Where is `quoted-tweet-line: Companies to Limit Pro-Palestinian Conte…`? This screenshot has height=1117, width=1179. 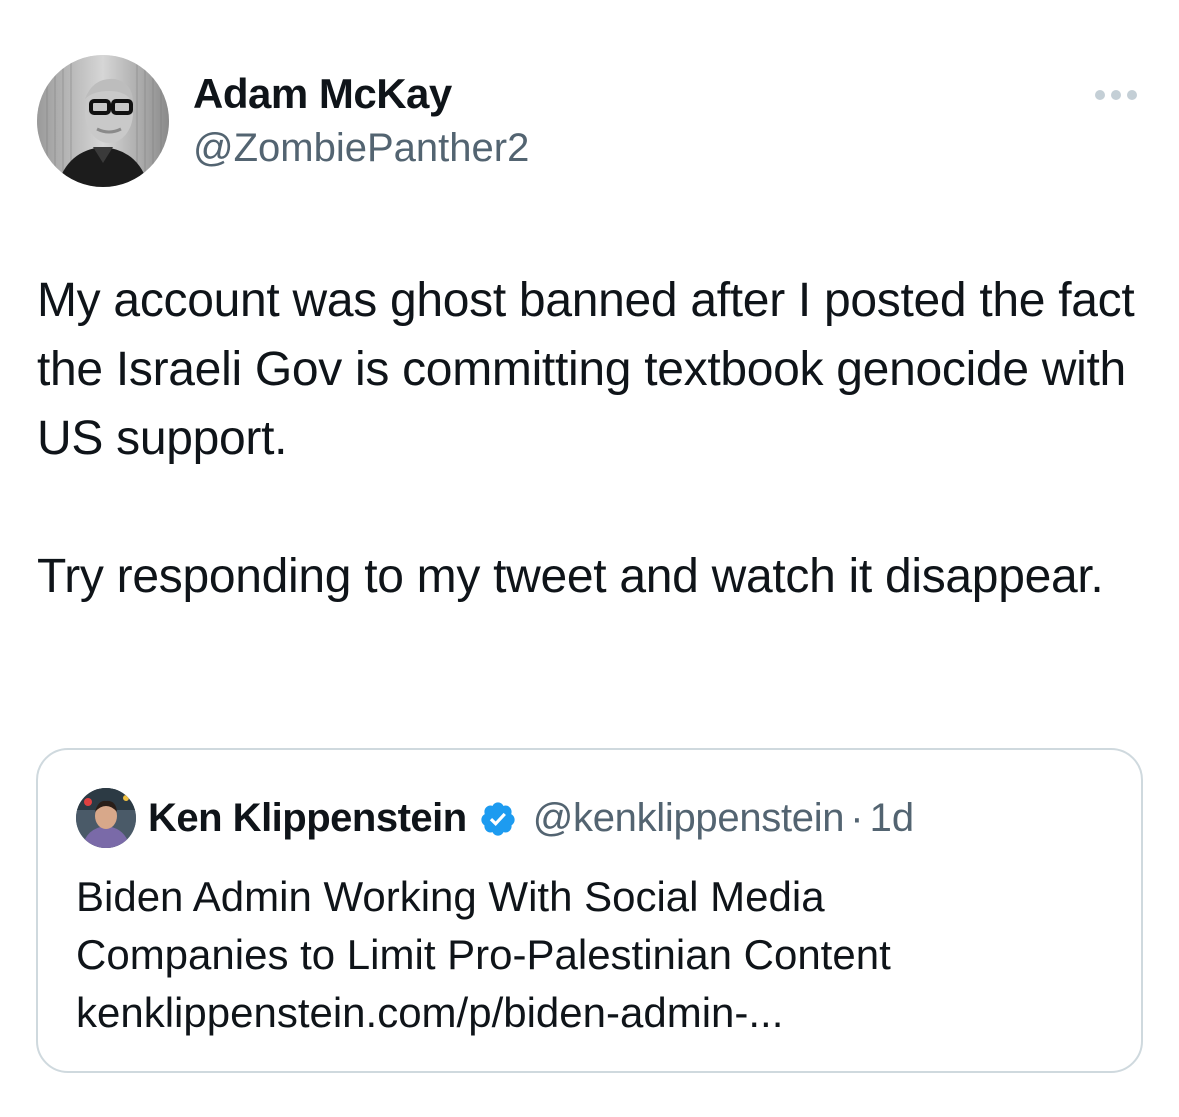
quoted-tweet-line: Companies to Limit Pro-Palestinian Conte… is located at coordinates (483, 954).